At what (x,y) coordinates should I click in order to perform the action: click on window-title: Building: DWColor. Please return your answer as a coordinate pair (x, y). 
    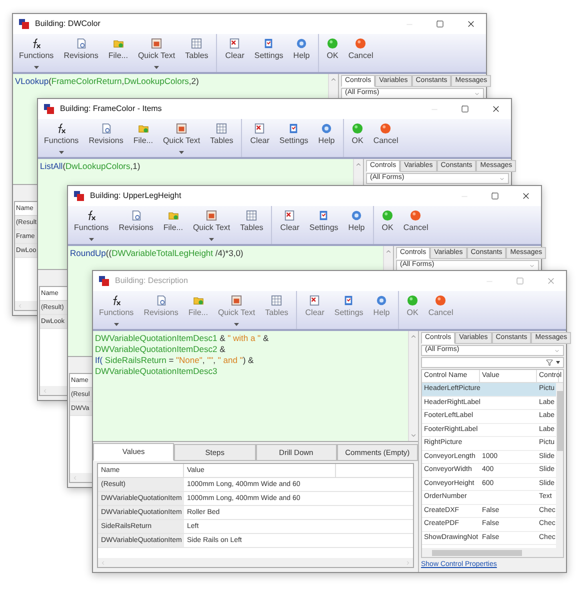
    Looking at the image, I should click on (67, 24).